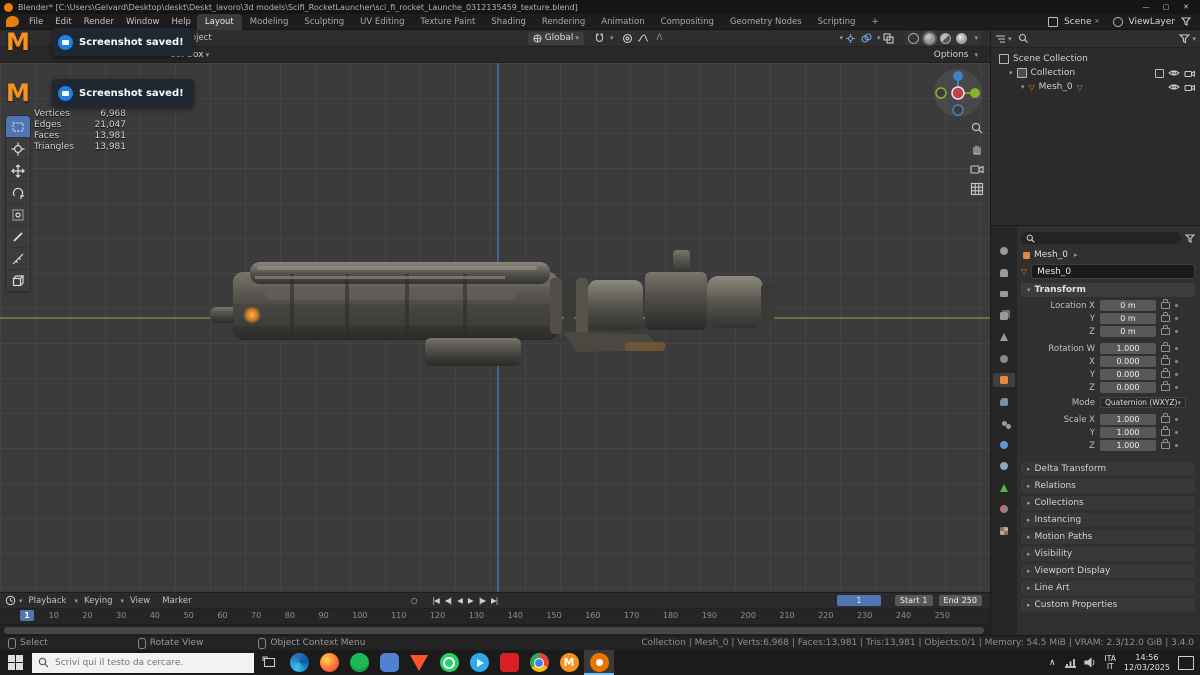 The image size is (1200, 675). Describe the element at coordinates (11, 600) in the screenshot. I see `timeline-editor-icon` at that location.